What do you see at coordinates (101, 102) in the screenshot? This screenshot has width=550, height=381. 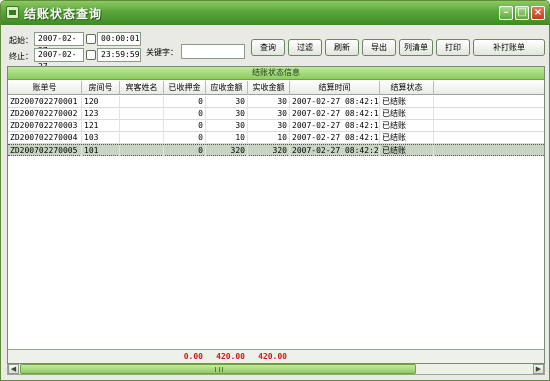 I see `room-no-cell: 120` at bounding box center [101, 102].